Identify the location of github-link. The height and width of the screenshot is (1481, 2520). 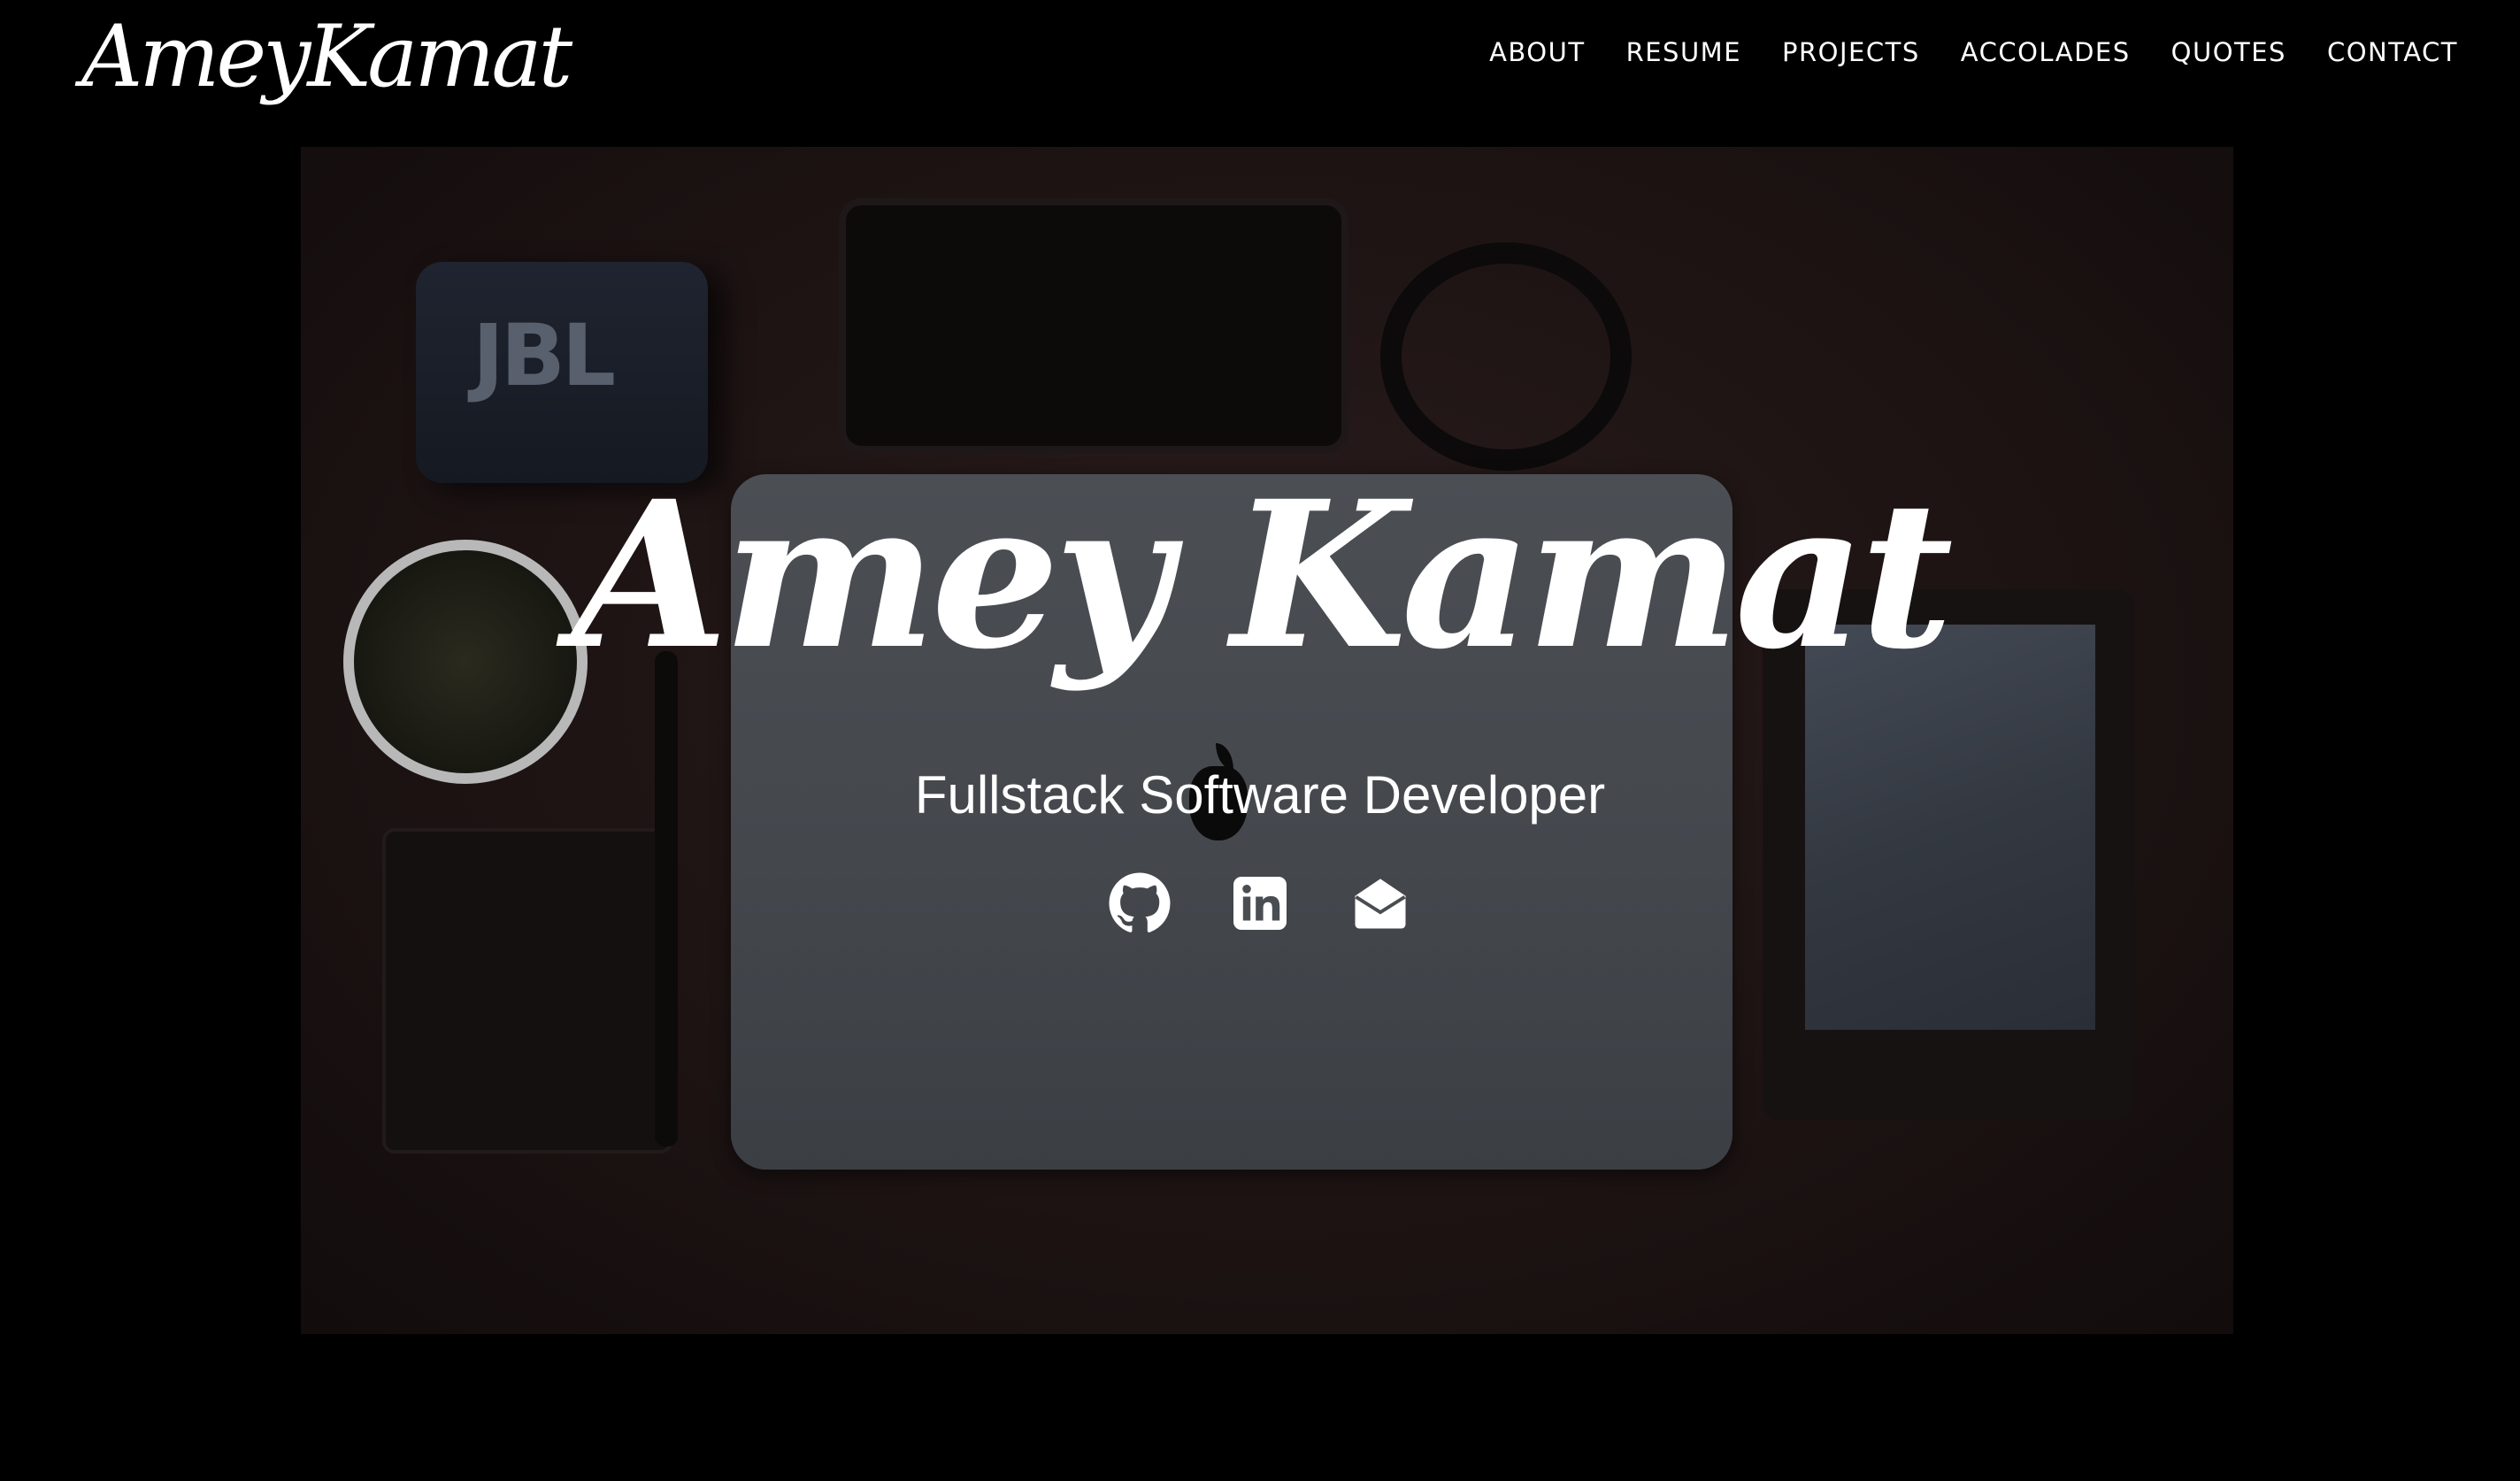
(1140, 903).